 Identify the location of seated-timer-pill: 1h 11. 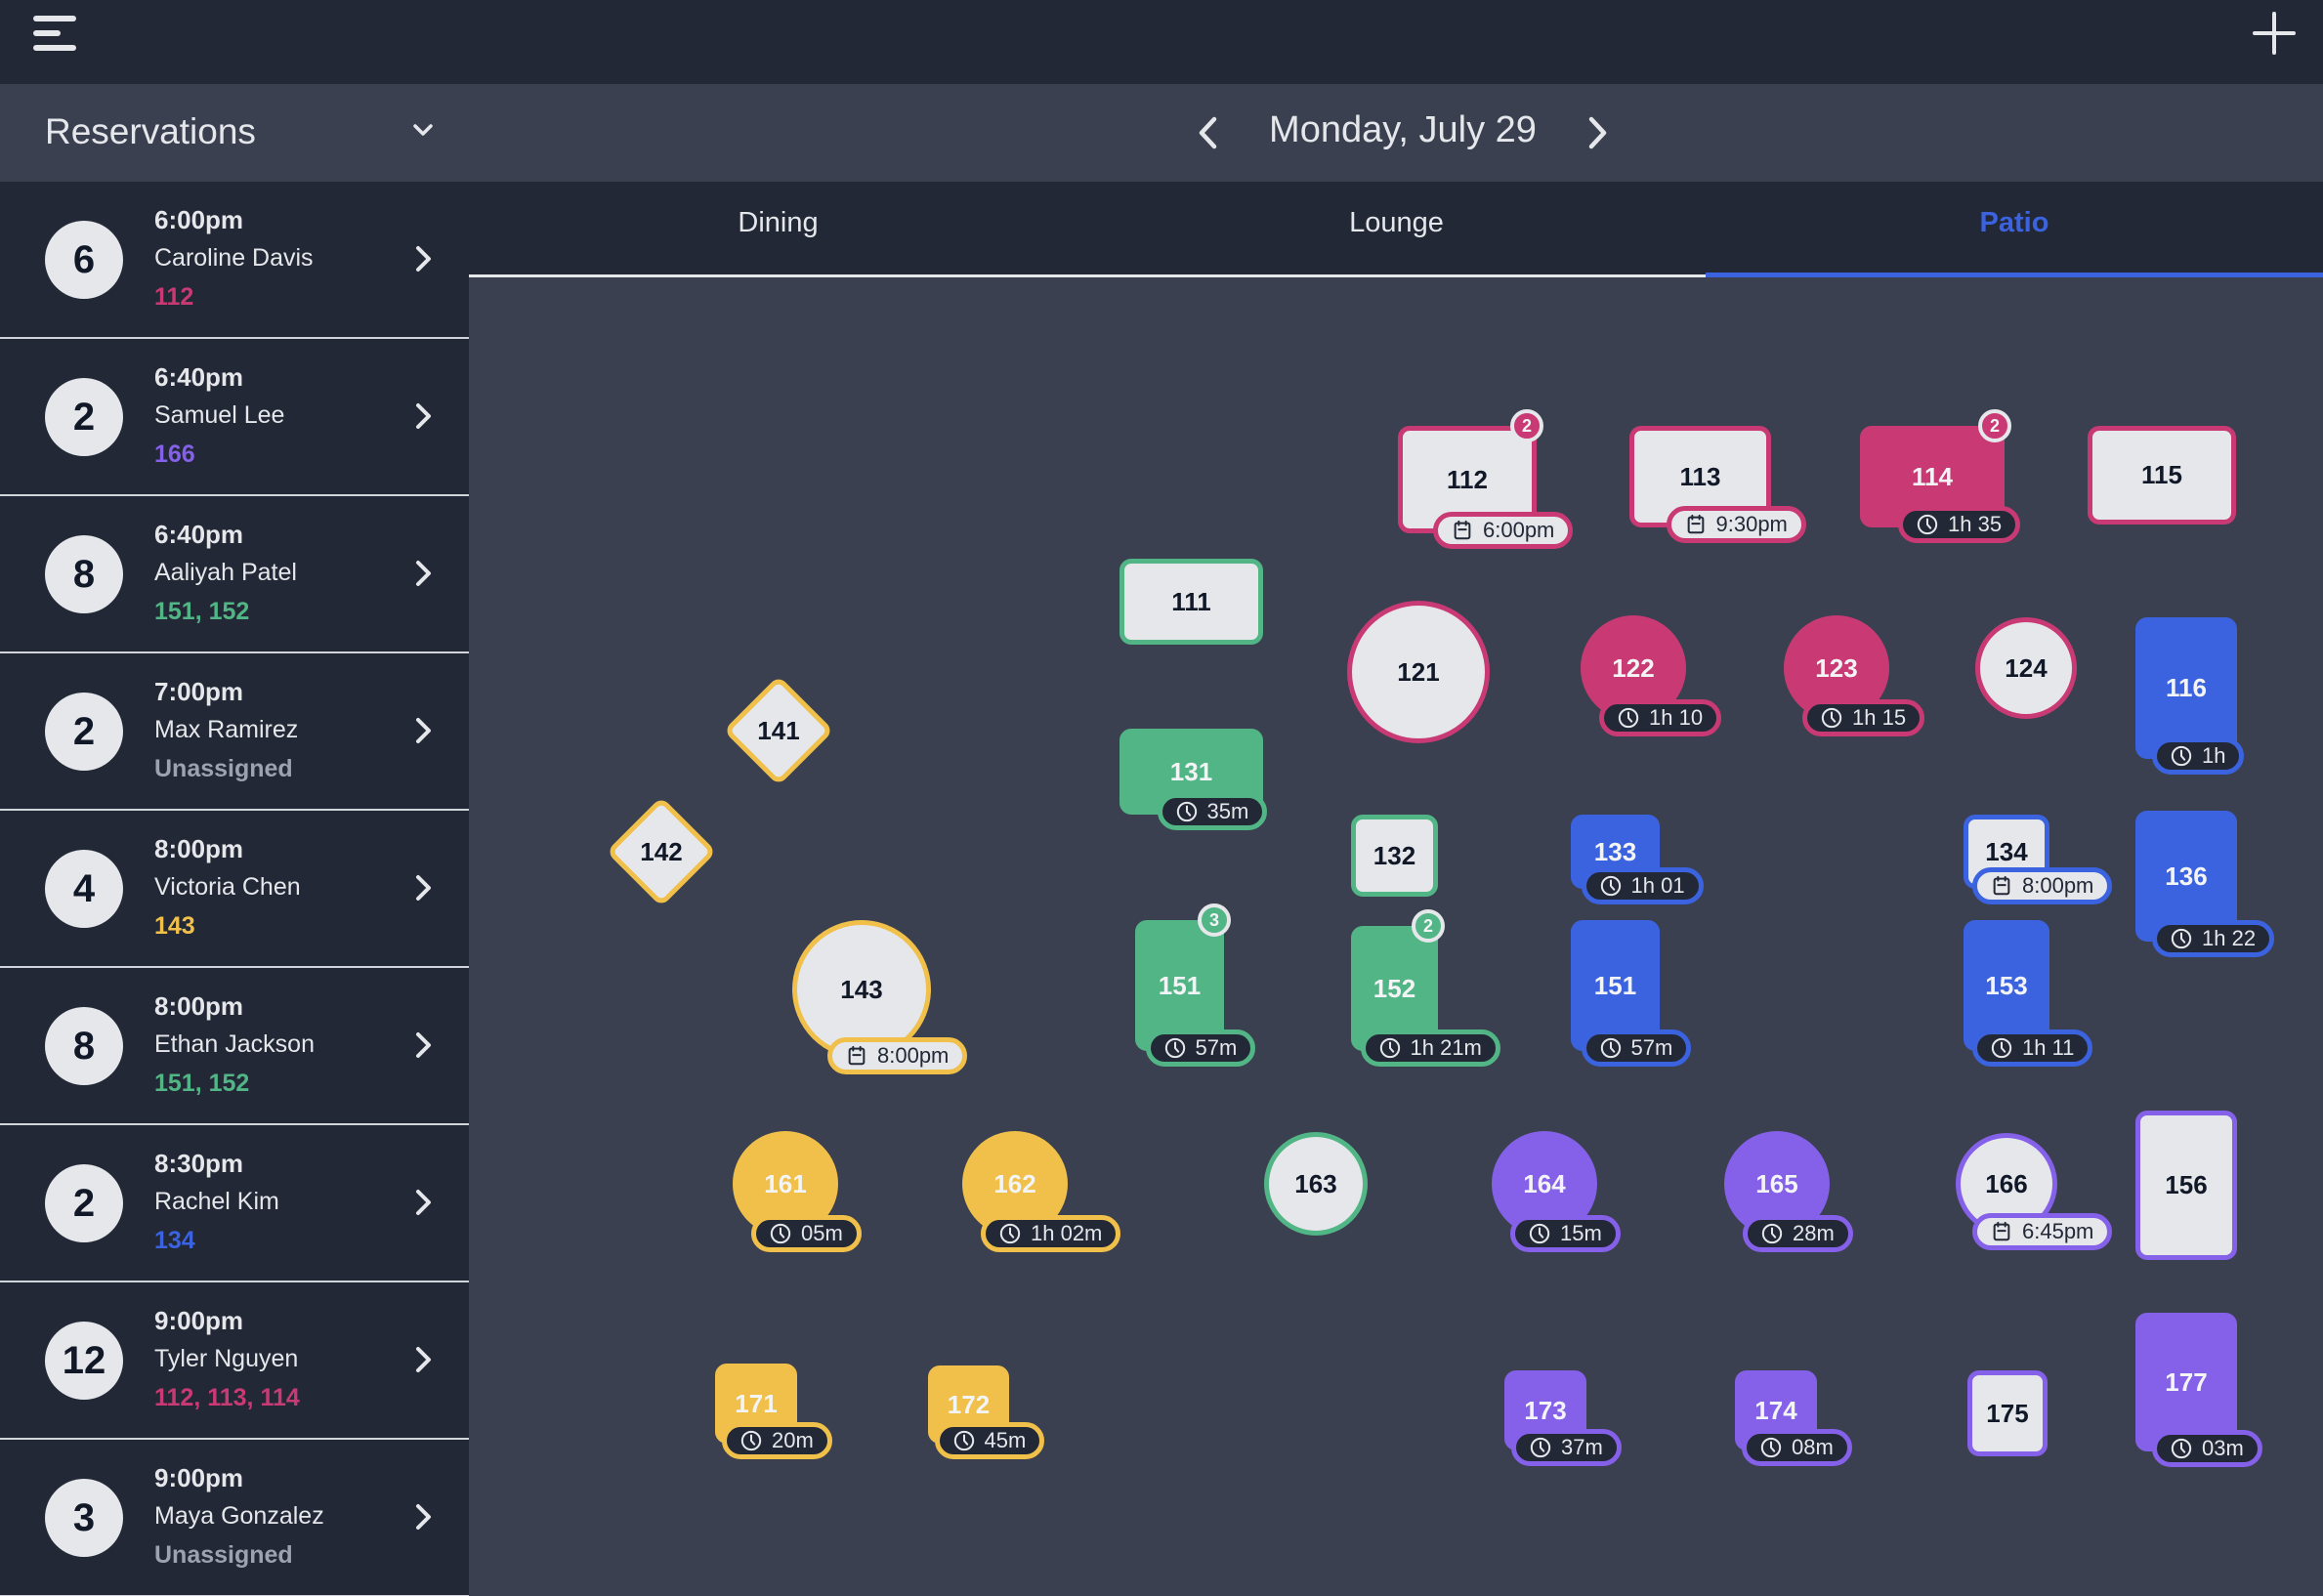
(2032, 1048).